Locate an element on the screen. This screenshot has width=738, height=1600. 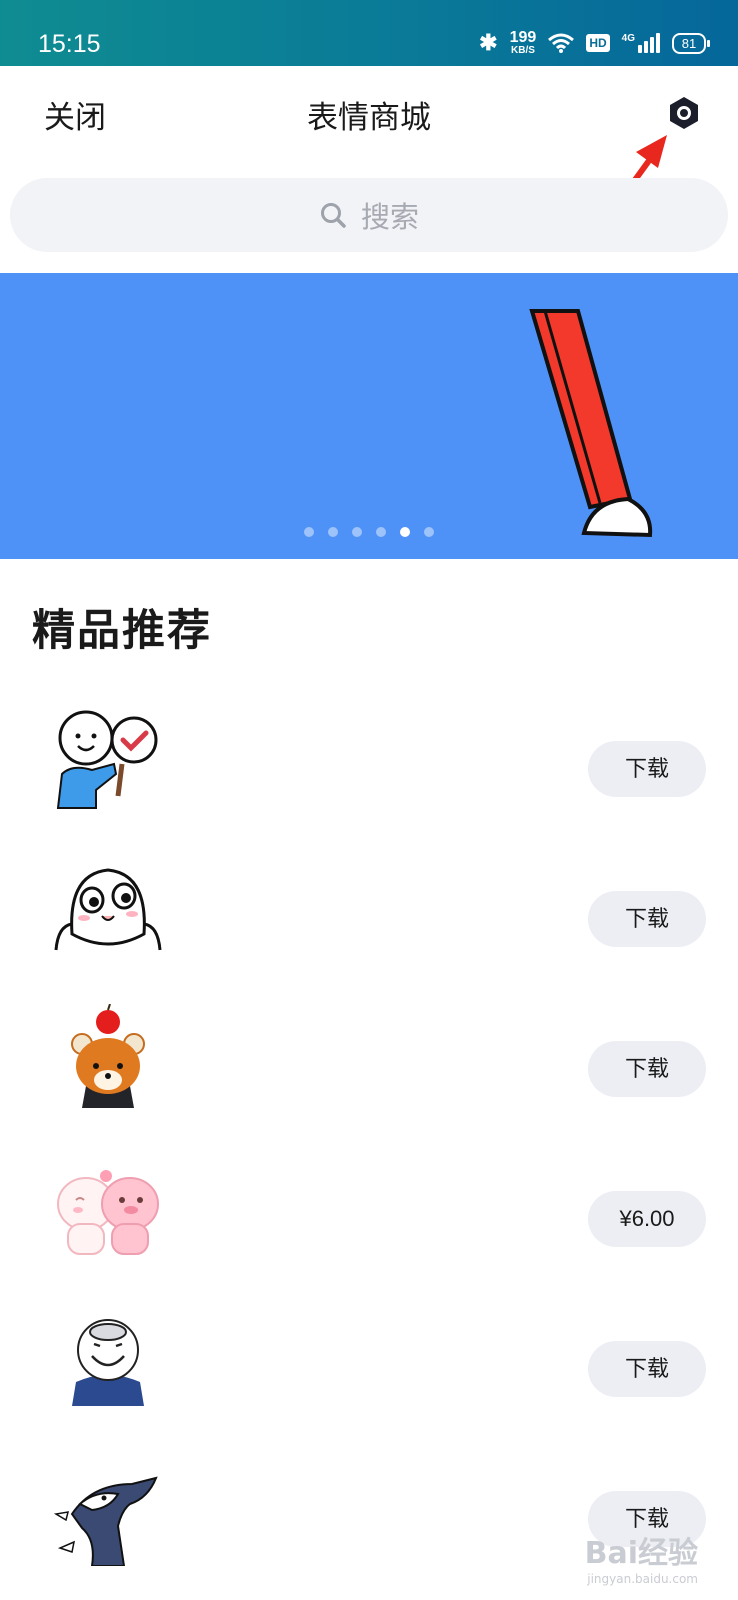
red-panda-apple-sticker-icon is located at coordinates (108, 1056).